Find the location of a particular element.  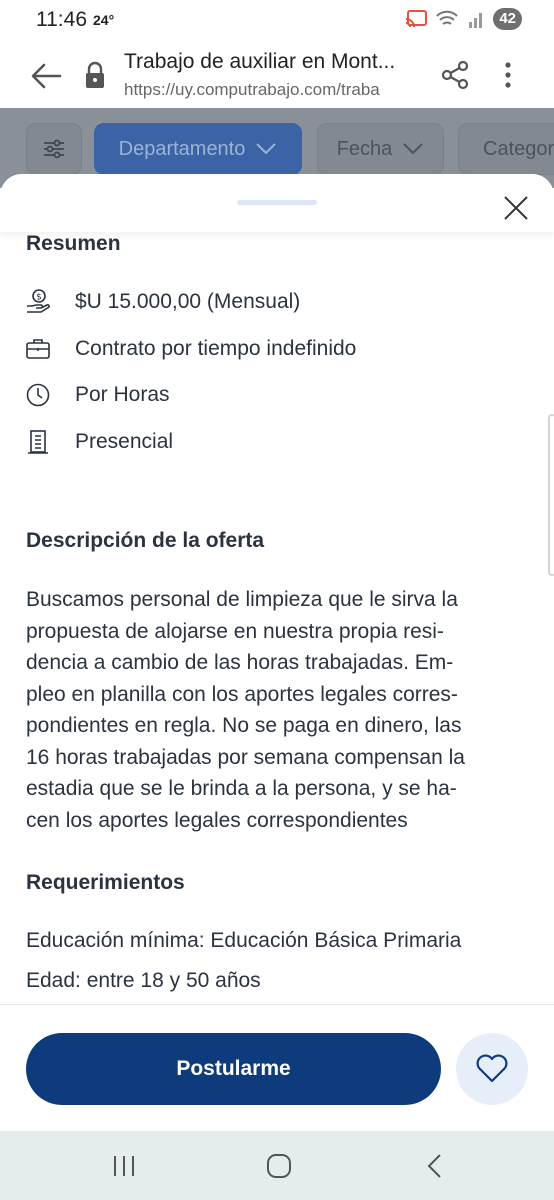

home-icon is located at coordinates (279, 1166).